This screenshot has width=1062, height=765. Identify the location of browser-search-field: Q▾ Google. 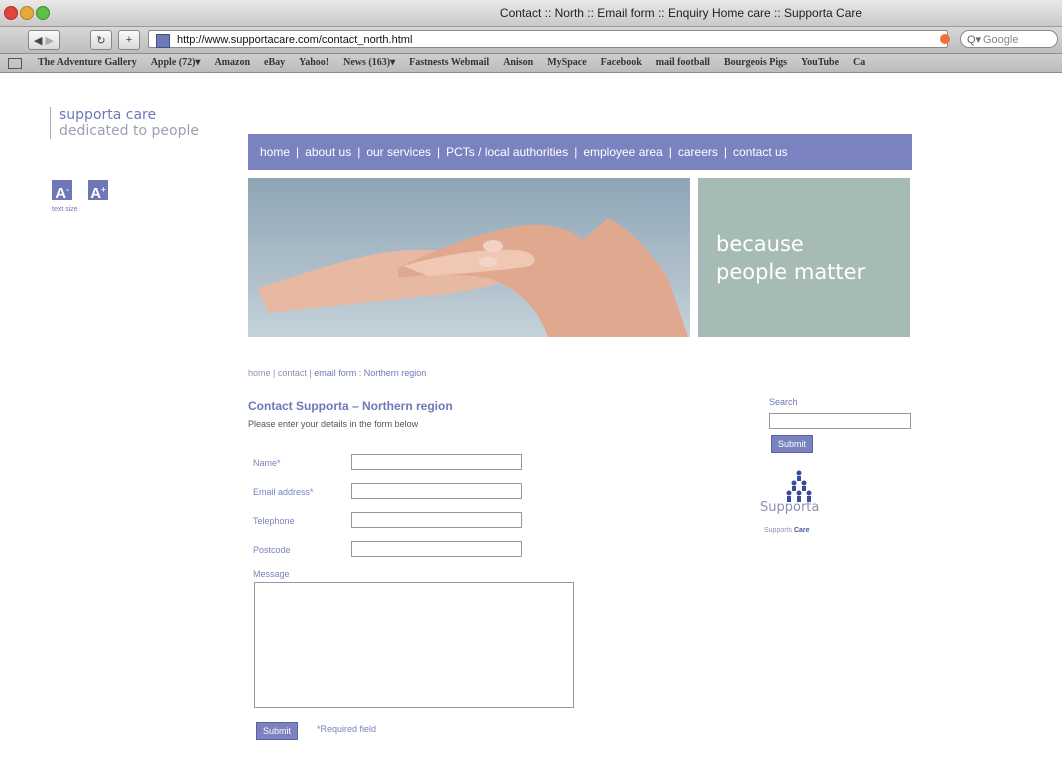
(1009, 39).